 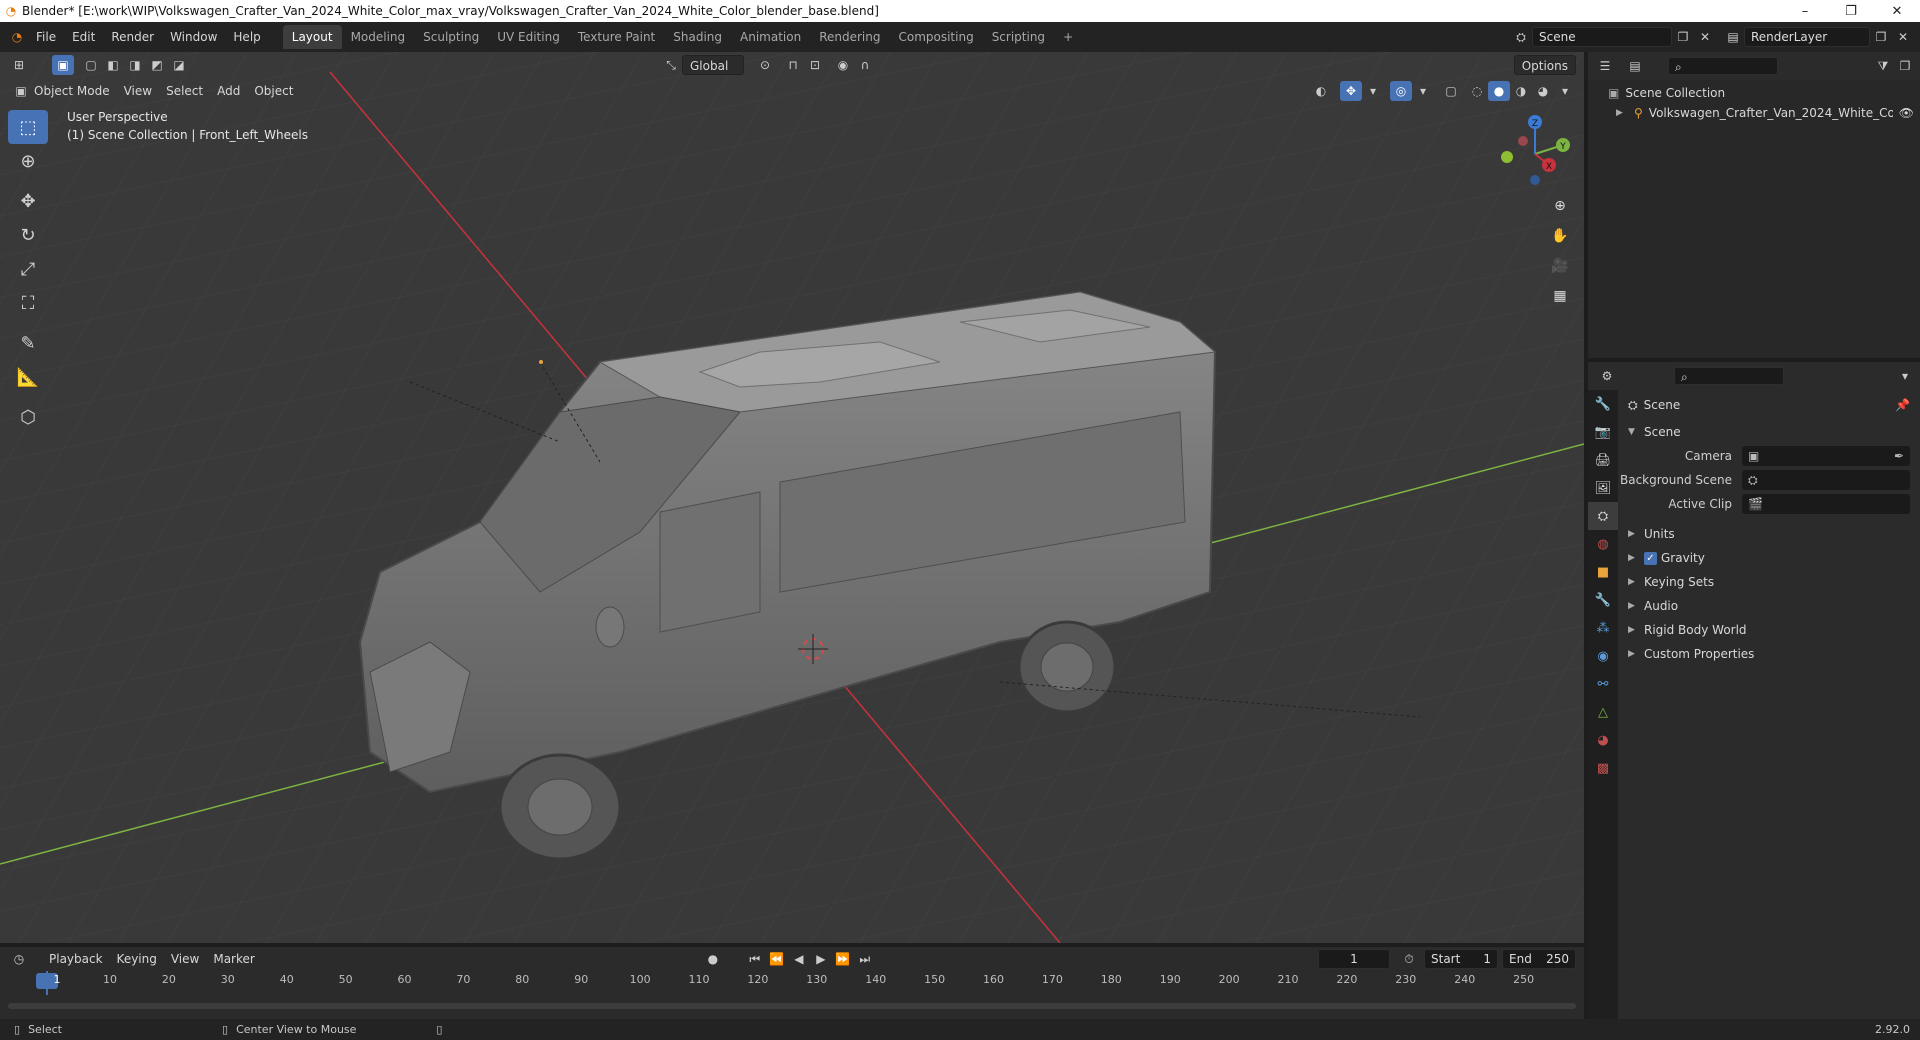 I want to click on options-dropdown: Options, so click(x=1544, y=65).